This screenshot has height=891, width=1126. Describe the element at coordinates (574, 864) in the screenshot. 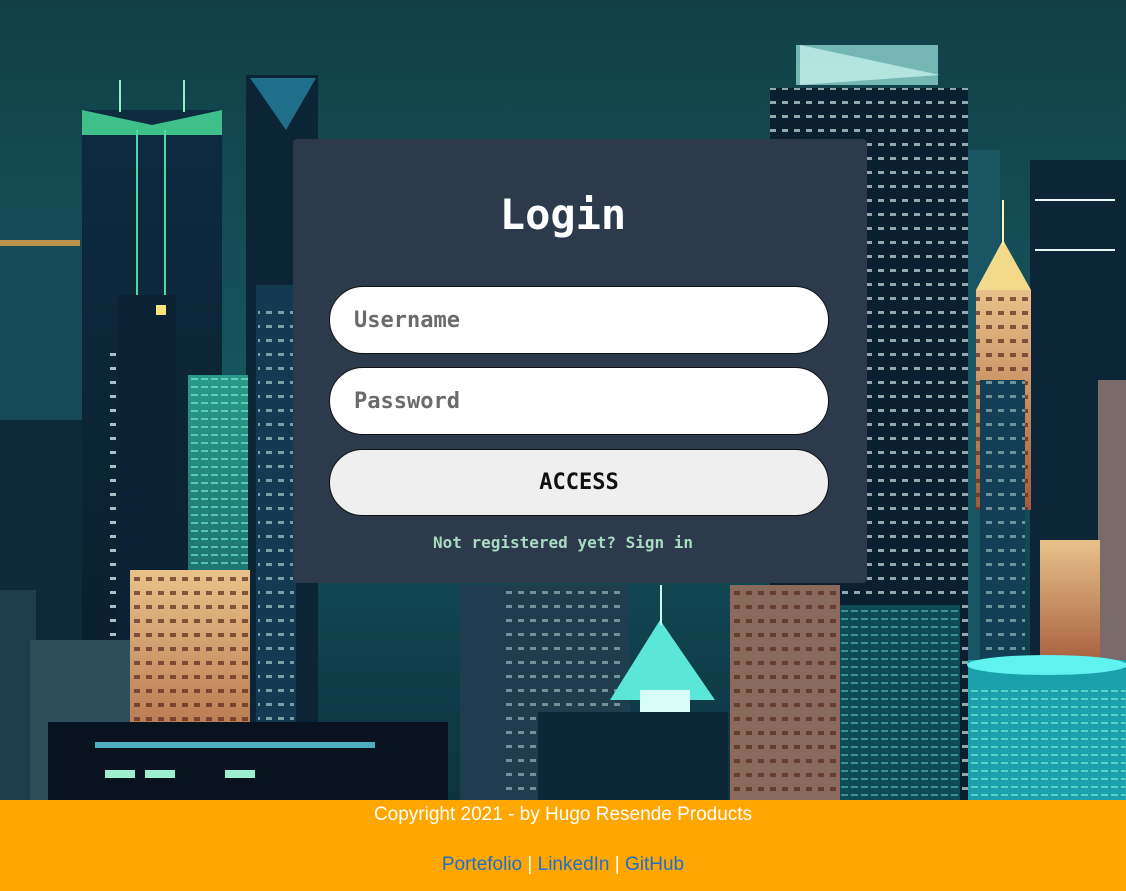

I see `linkedin-link: LinkedIn` at that location.